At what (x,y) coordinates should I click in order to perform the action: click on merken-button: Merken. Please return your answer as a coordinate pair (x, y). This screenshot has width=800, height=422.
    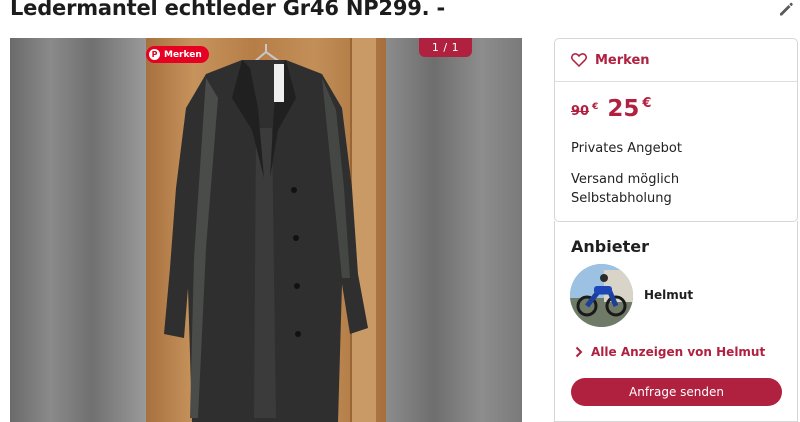
    Looking at the image, I should click on (676, 60).